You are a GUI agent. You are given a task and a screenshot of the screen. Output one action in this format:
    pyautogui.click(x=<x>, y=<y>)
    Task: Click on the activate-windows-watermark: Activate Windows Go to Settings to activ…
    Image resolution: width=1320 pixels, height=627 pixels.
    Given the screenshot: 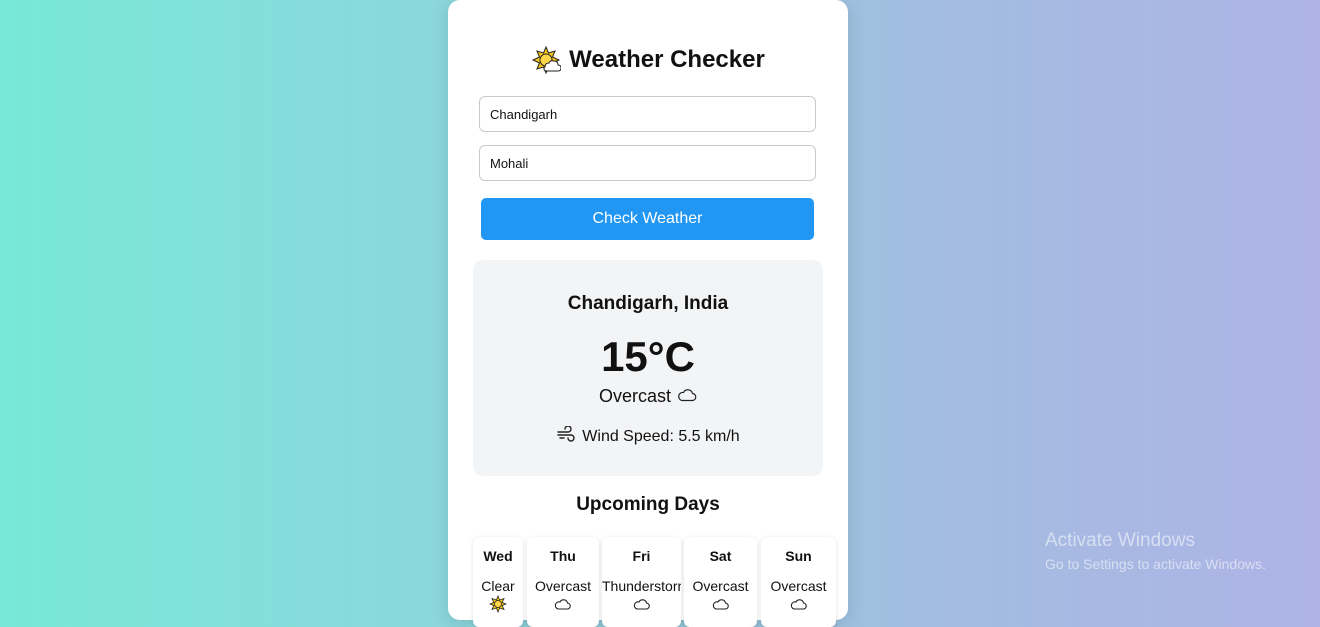 What is the action you would take?
    pyautogui.click(x=1155, y=551)
    